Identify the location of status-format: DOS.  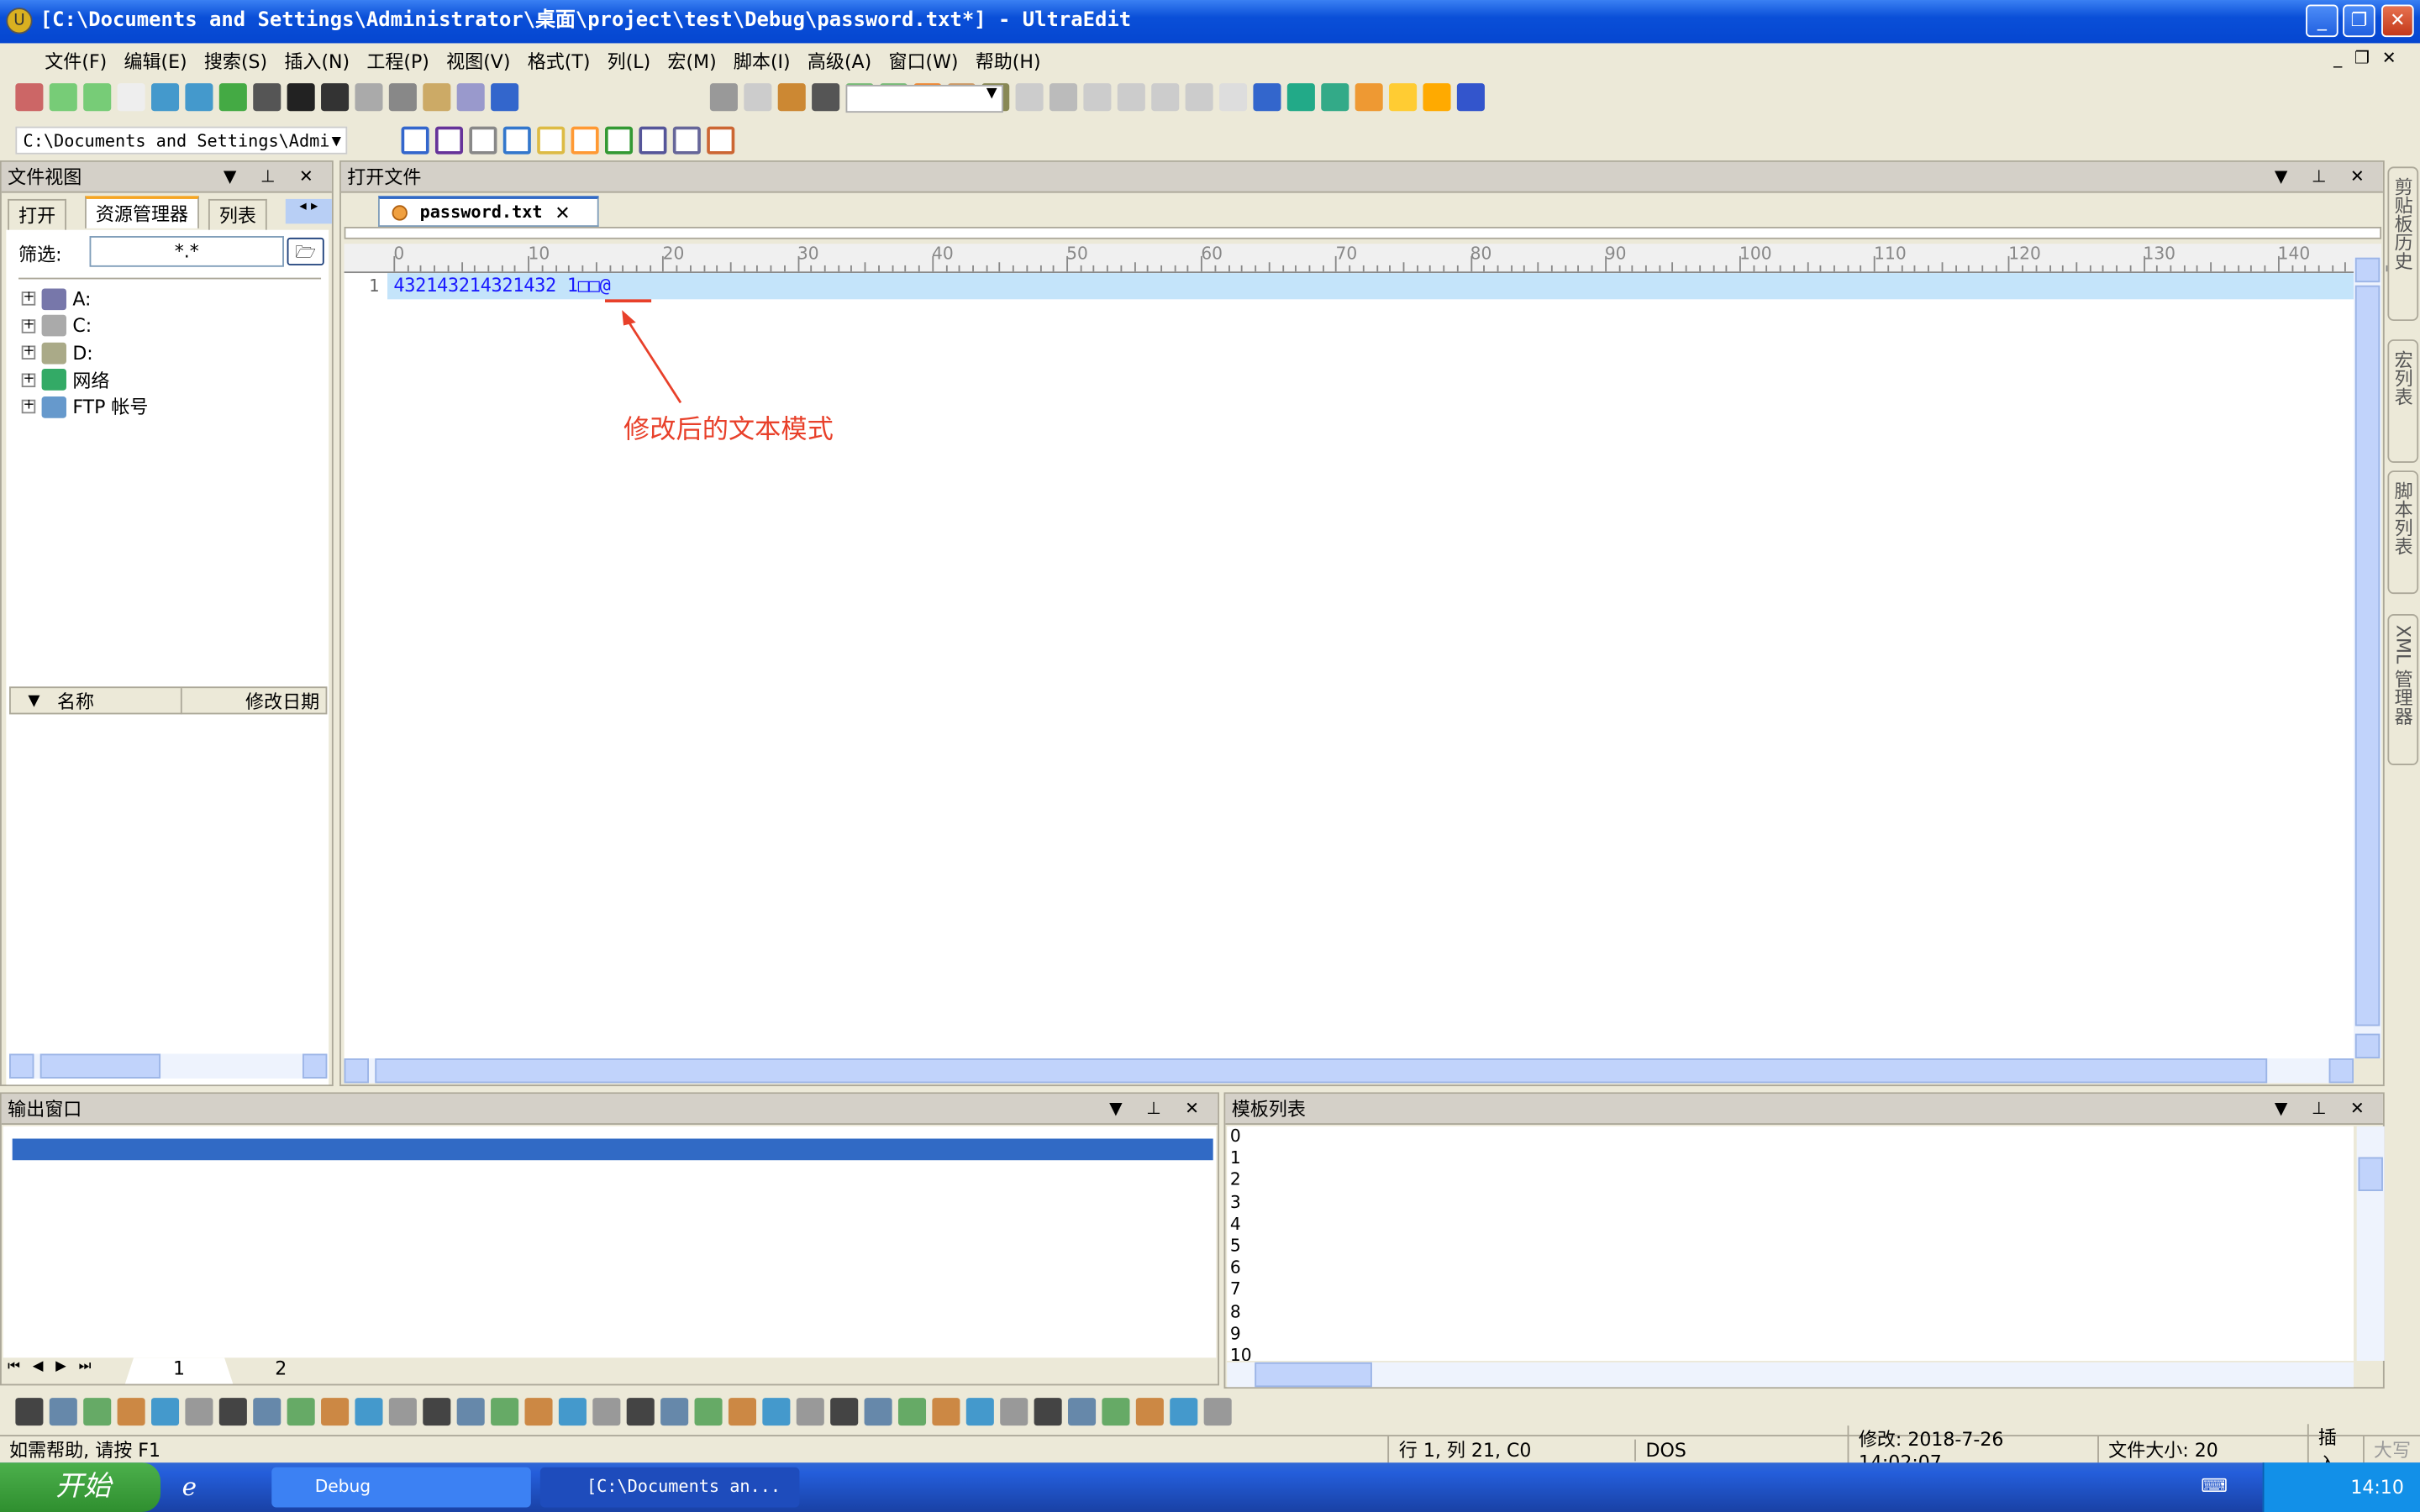
(1741, 1449).